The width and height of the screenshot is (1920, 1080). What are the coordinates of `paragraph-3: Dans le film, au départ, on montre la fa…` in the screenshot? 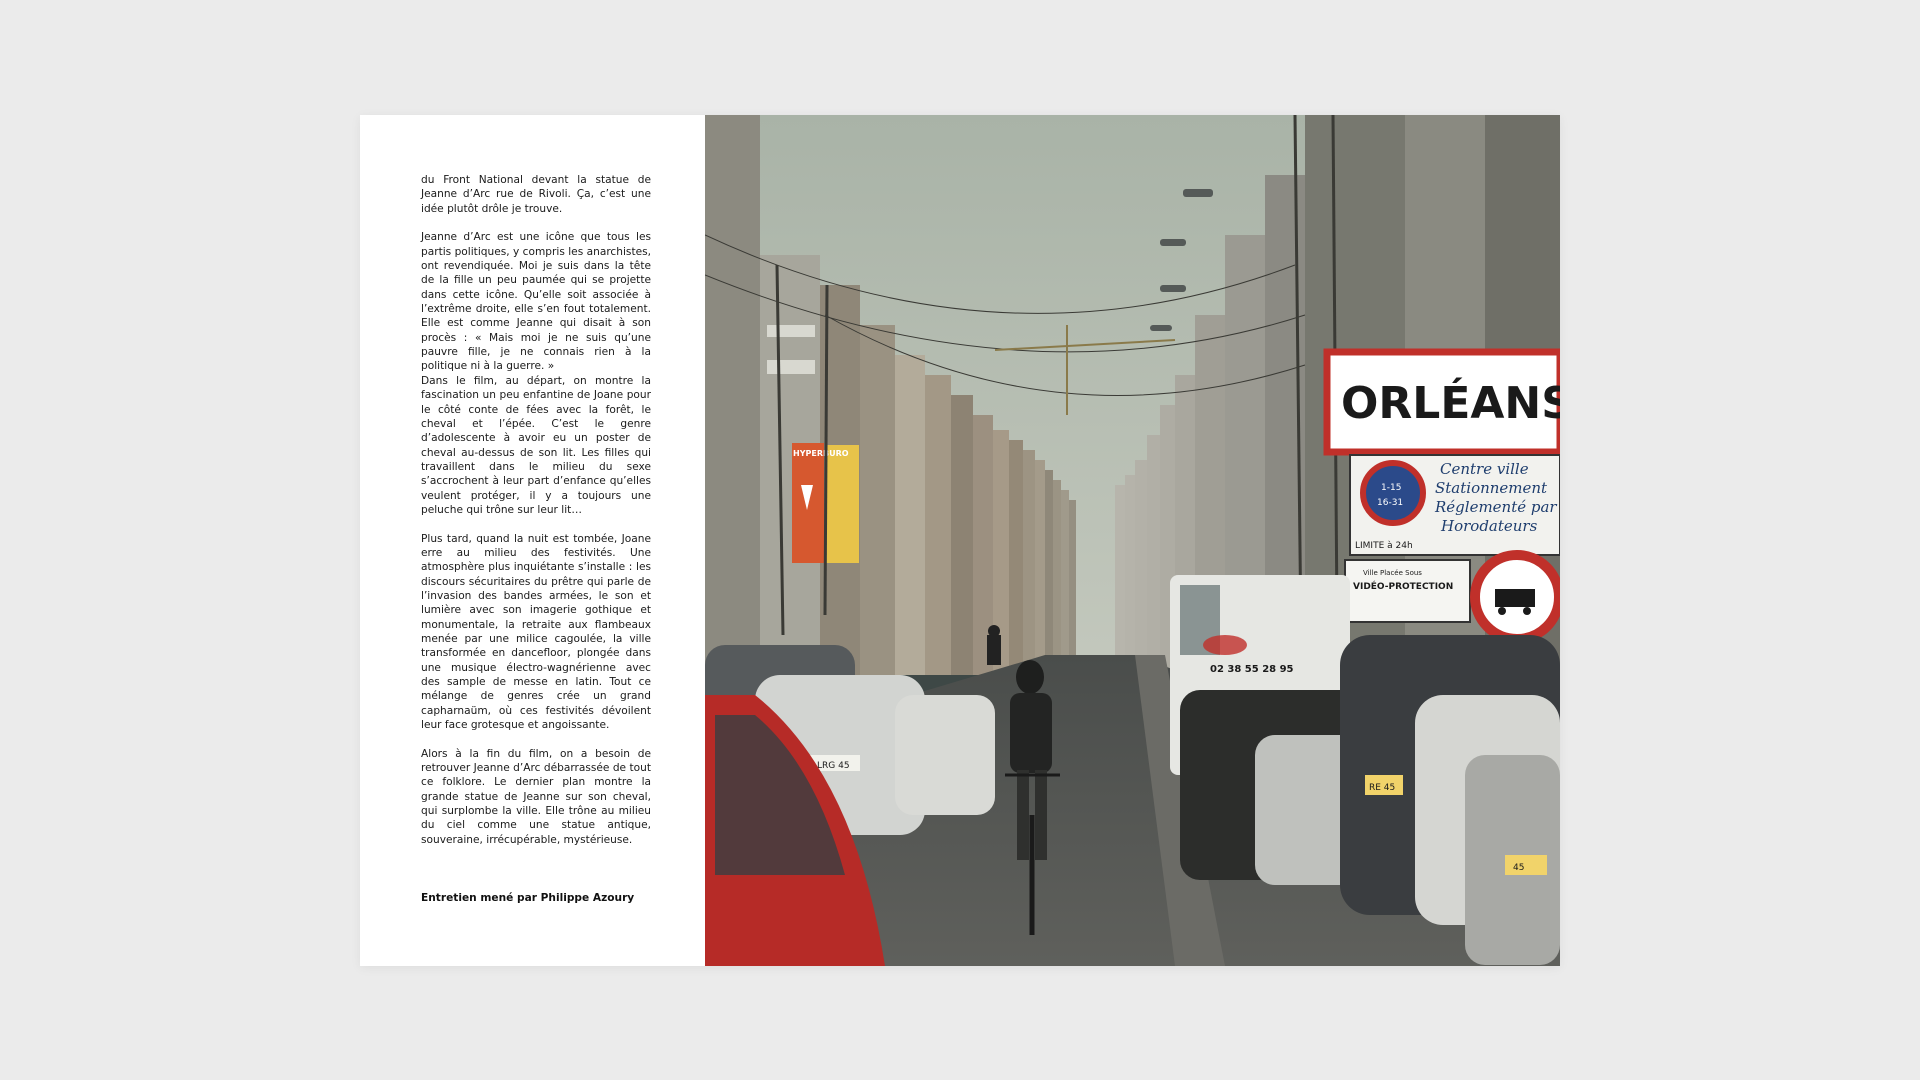 It's located at (536, 445).